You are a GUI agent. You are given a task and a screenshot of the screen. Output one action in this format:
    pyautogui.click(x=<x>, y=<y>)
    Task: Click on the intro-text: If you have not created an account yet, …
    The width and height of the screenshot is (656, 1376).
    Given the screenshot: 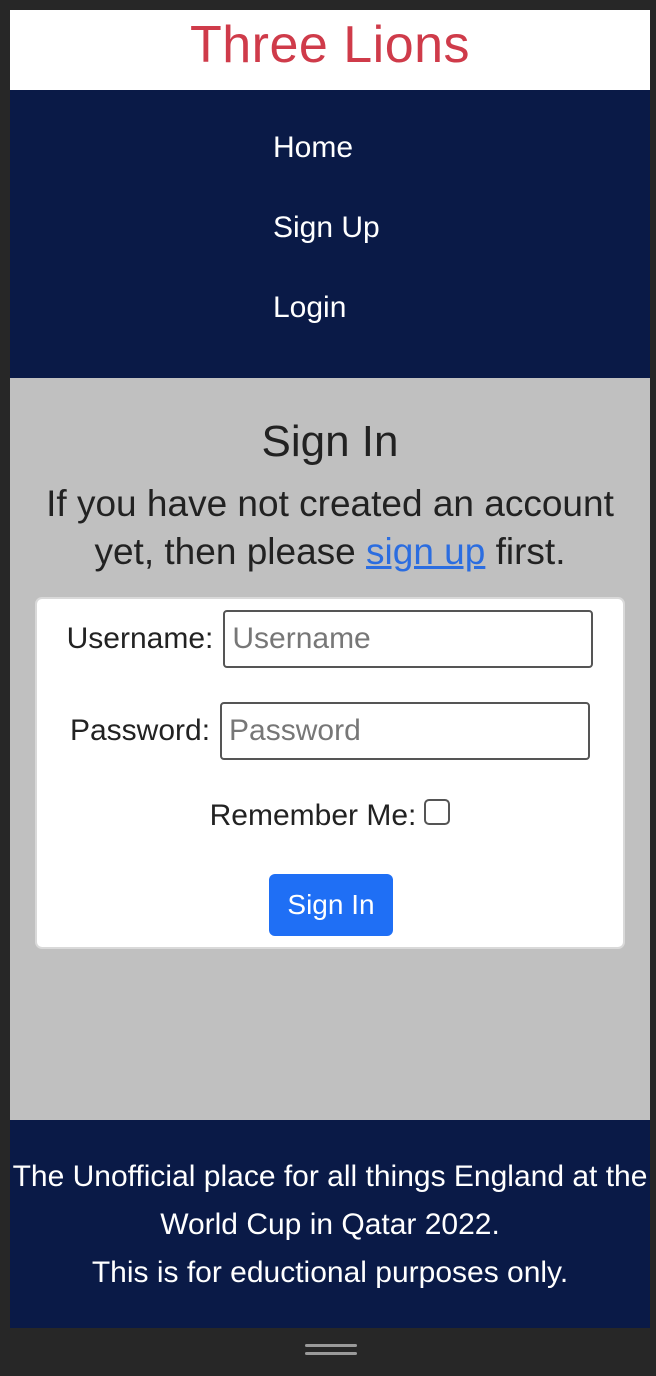 What is the action you would take?
    pyautogui.click(x=330, y=528)
    